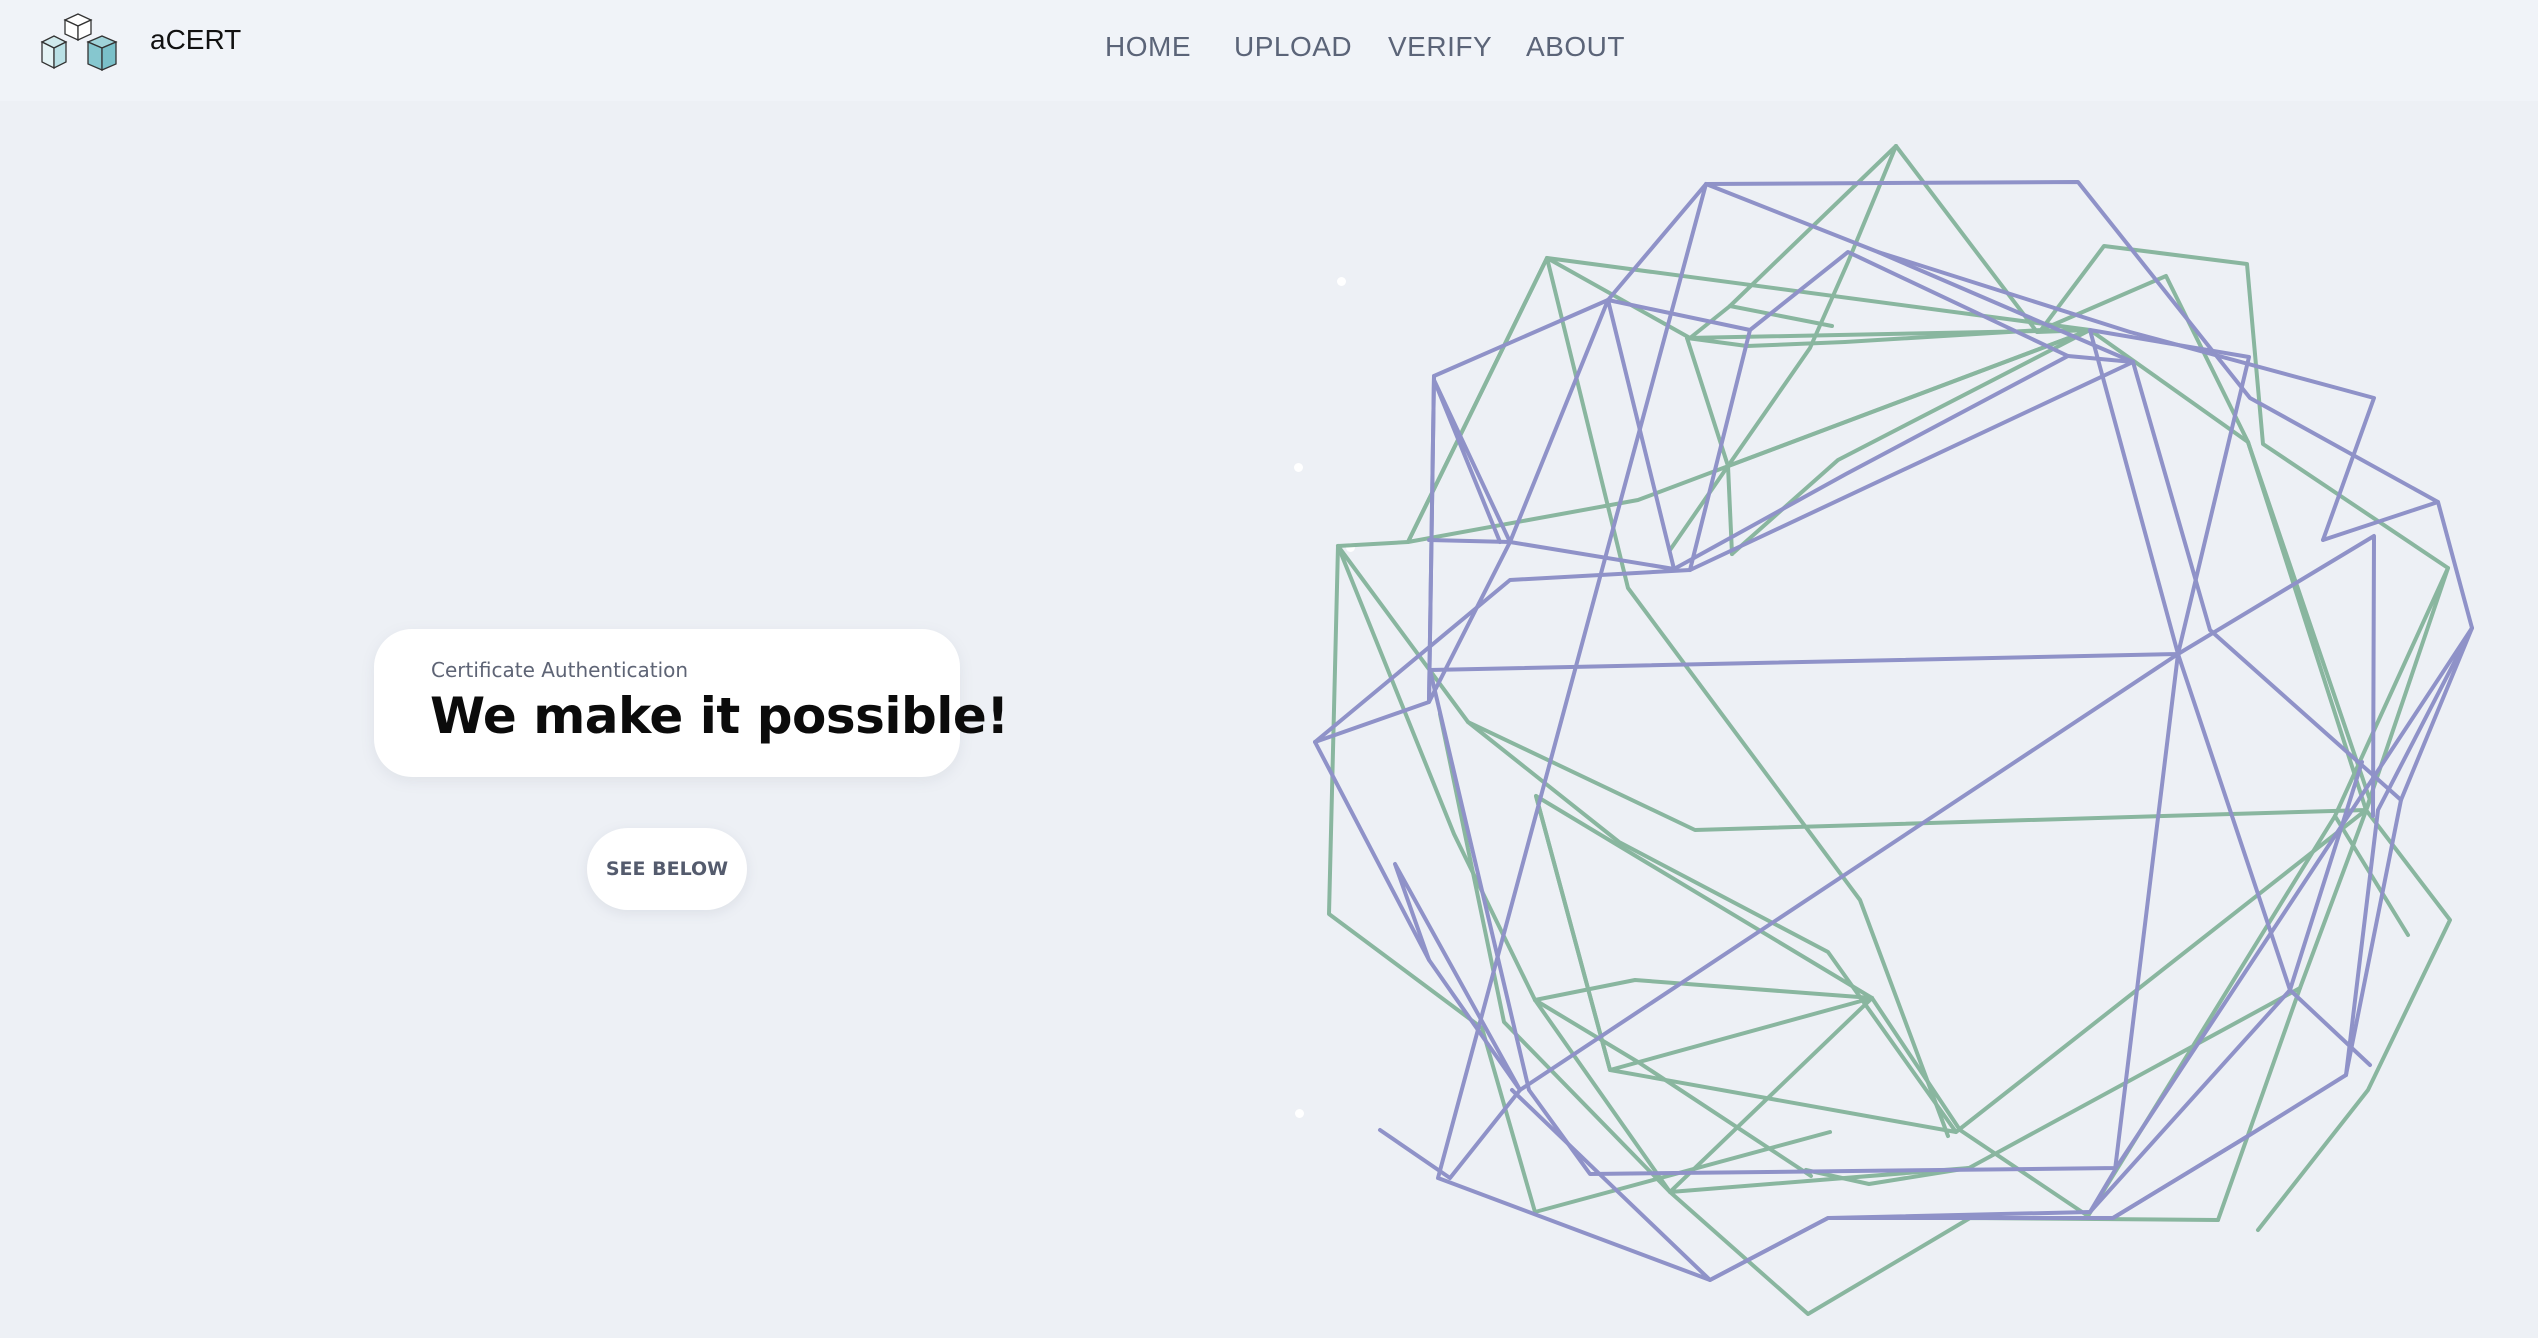 Image resolution: width=2538 pixels, height=1338 pixels. Describe the element at coordinates (560, 670) in the screenshot. I see `hero-subtitle: Certificate Authentication` at that location.